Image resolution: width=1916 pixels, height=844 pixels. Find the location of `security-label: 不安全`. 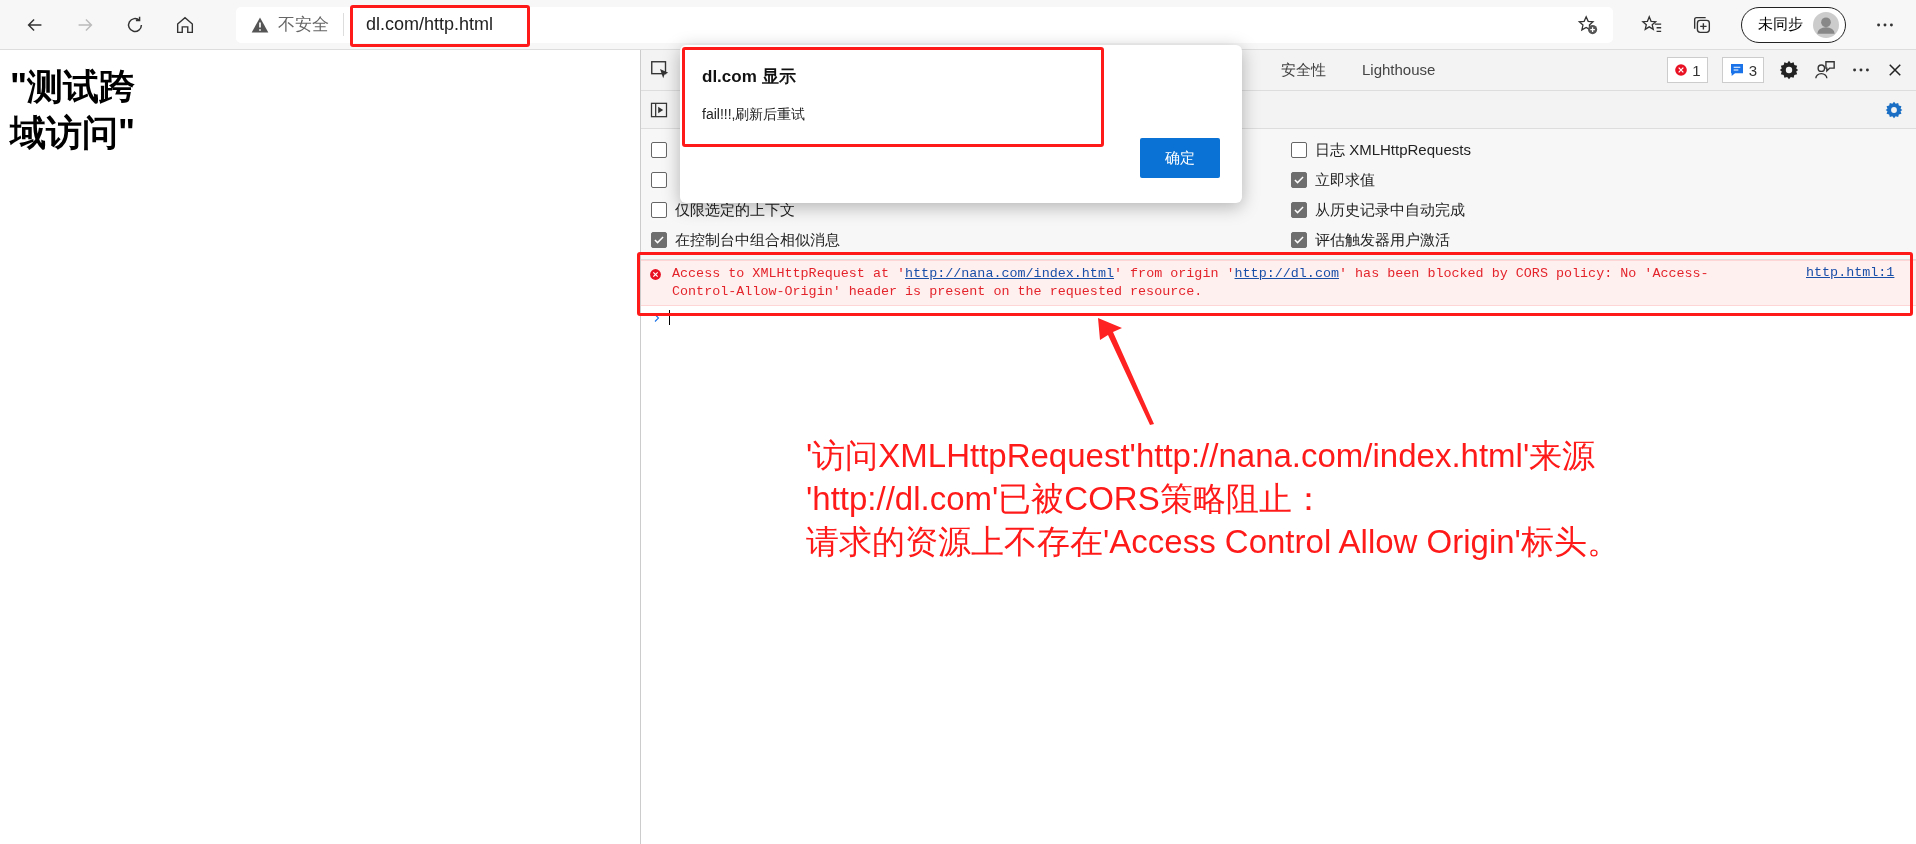

security-label: 不安全 is located at coordinates (303, 24).